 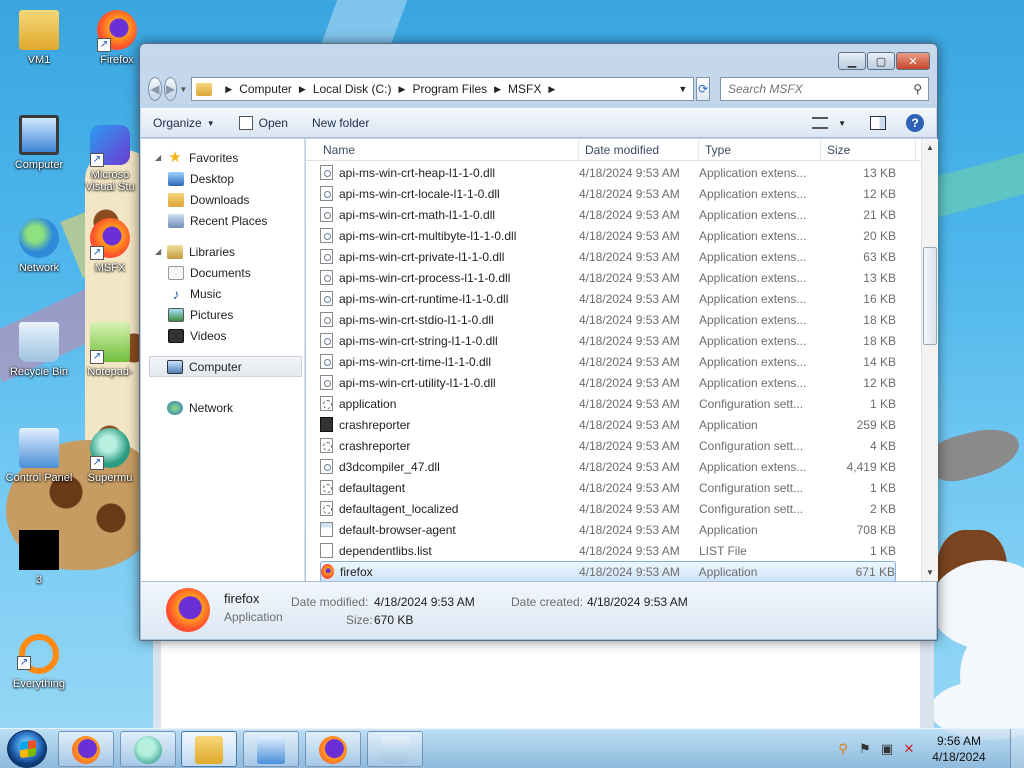 I want to click on new-folder-button: New folder, so click(x=340, y=123).